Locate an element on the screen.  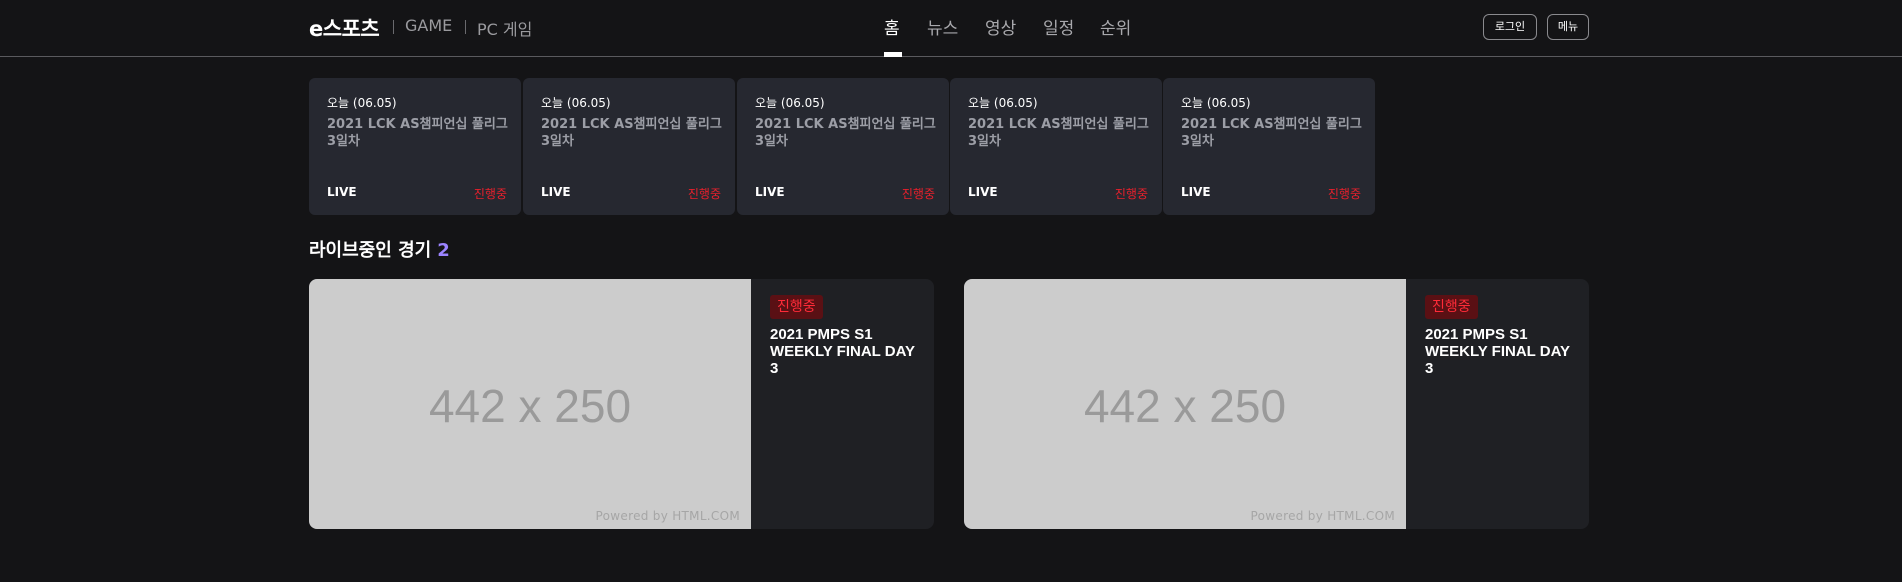
nav-video: 영상 is located at coordinates (1000, 26).